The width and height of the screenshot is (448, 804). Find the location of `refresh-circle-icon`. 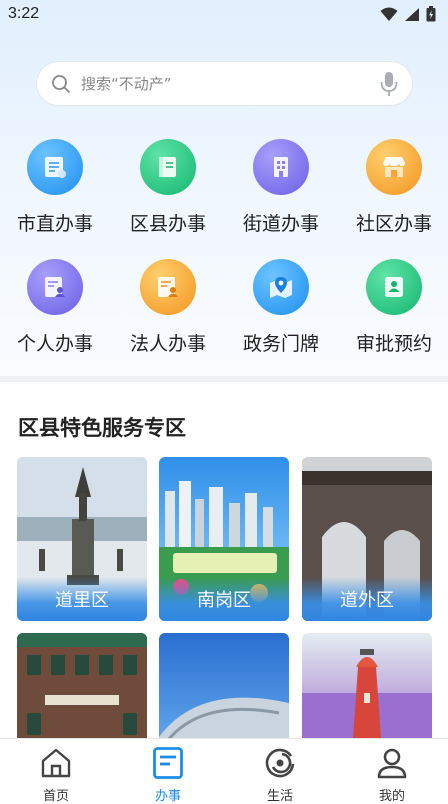

refresh-circle-icon is located at coordinates (280, 763).